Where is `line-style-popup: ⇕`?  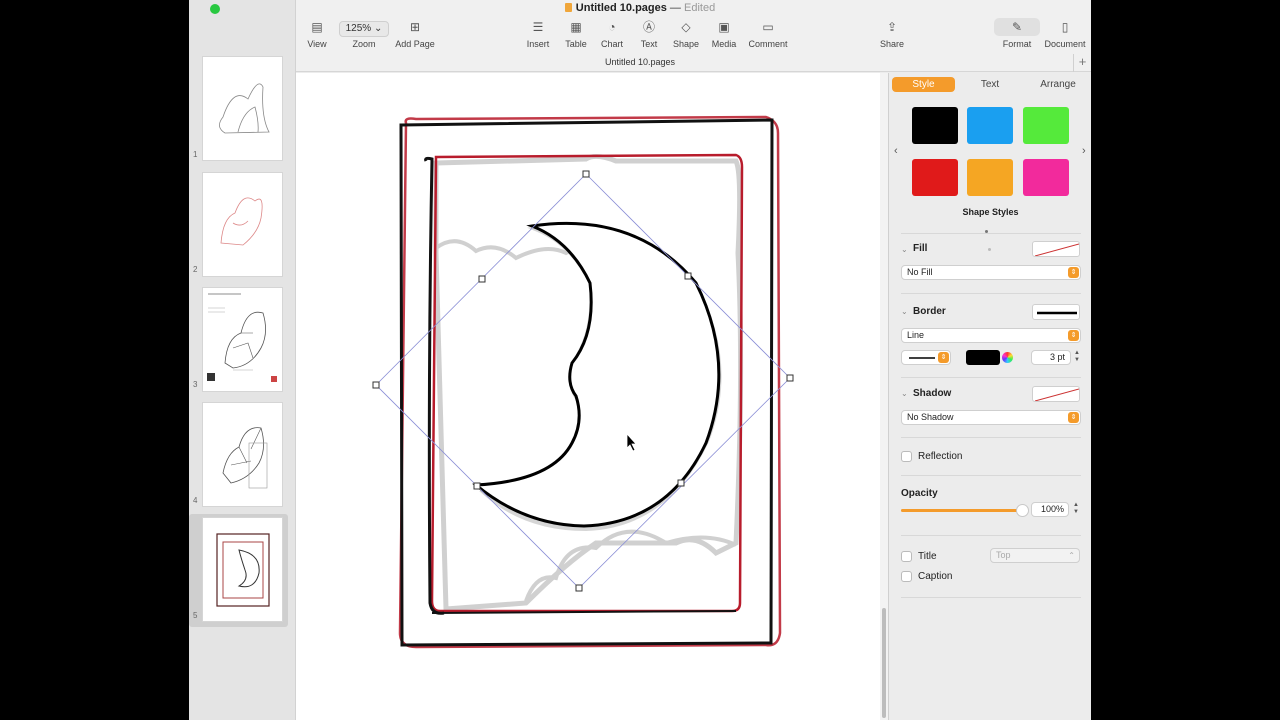
line-style-popup: ⇕ is located at coordinates (926, 357).